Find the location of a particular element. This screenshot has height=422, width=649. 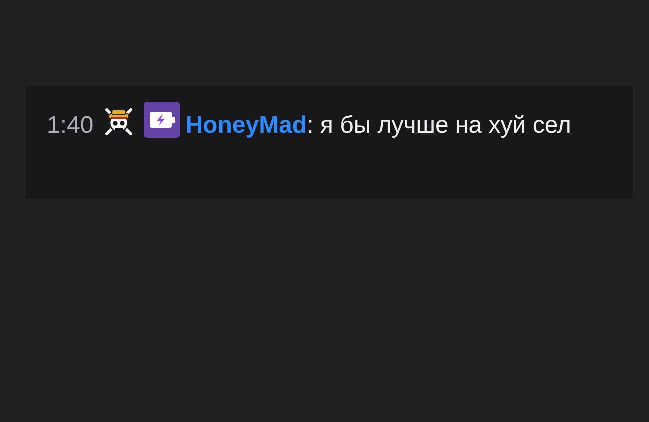

username-link: HoneyMad is located at coordinates (247, 125).